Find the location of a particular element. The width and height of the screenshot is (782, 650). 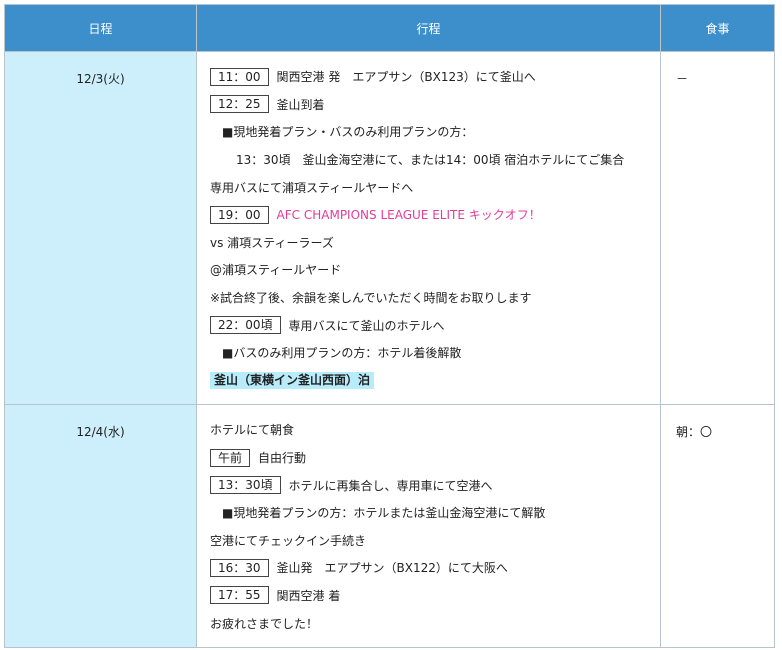

itinerary-line: ■現地発着プランの方：ホテルまたは釜山金海空港にて解散 is located at coordinates (429, 513).